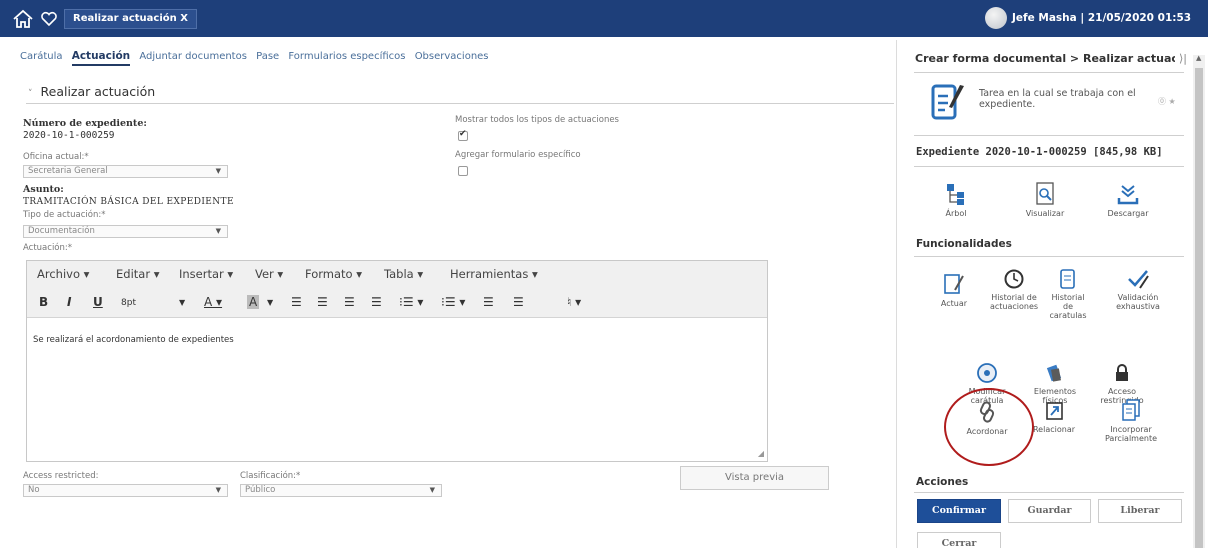 This screenshot has height=548, width=1208. I want to click on asunto-value: TRAMITACIÓN BÁSICA DEL EXPEDIENTE, so click(128, 202).